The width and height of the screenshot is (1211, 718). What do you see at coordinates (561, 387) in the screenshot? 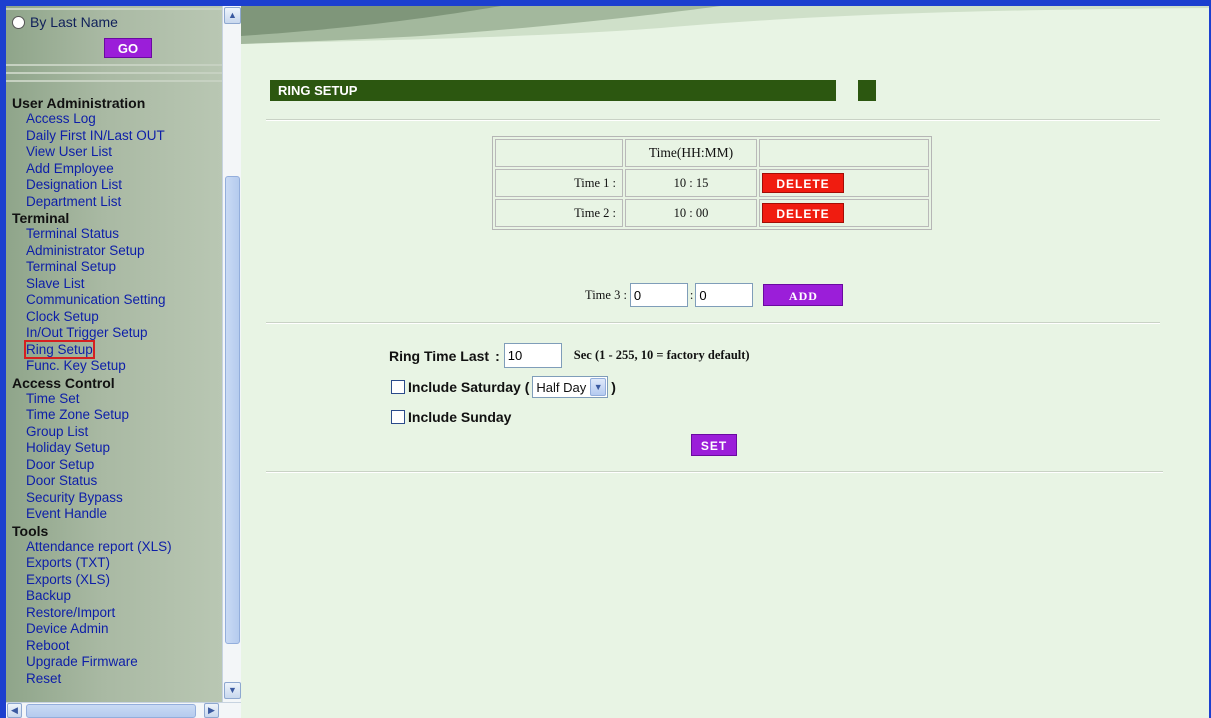
I see `saturday-select-value: Half Day` at bounding box center [561, 387].